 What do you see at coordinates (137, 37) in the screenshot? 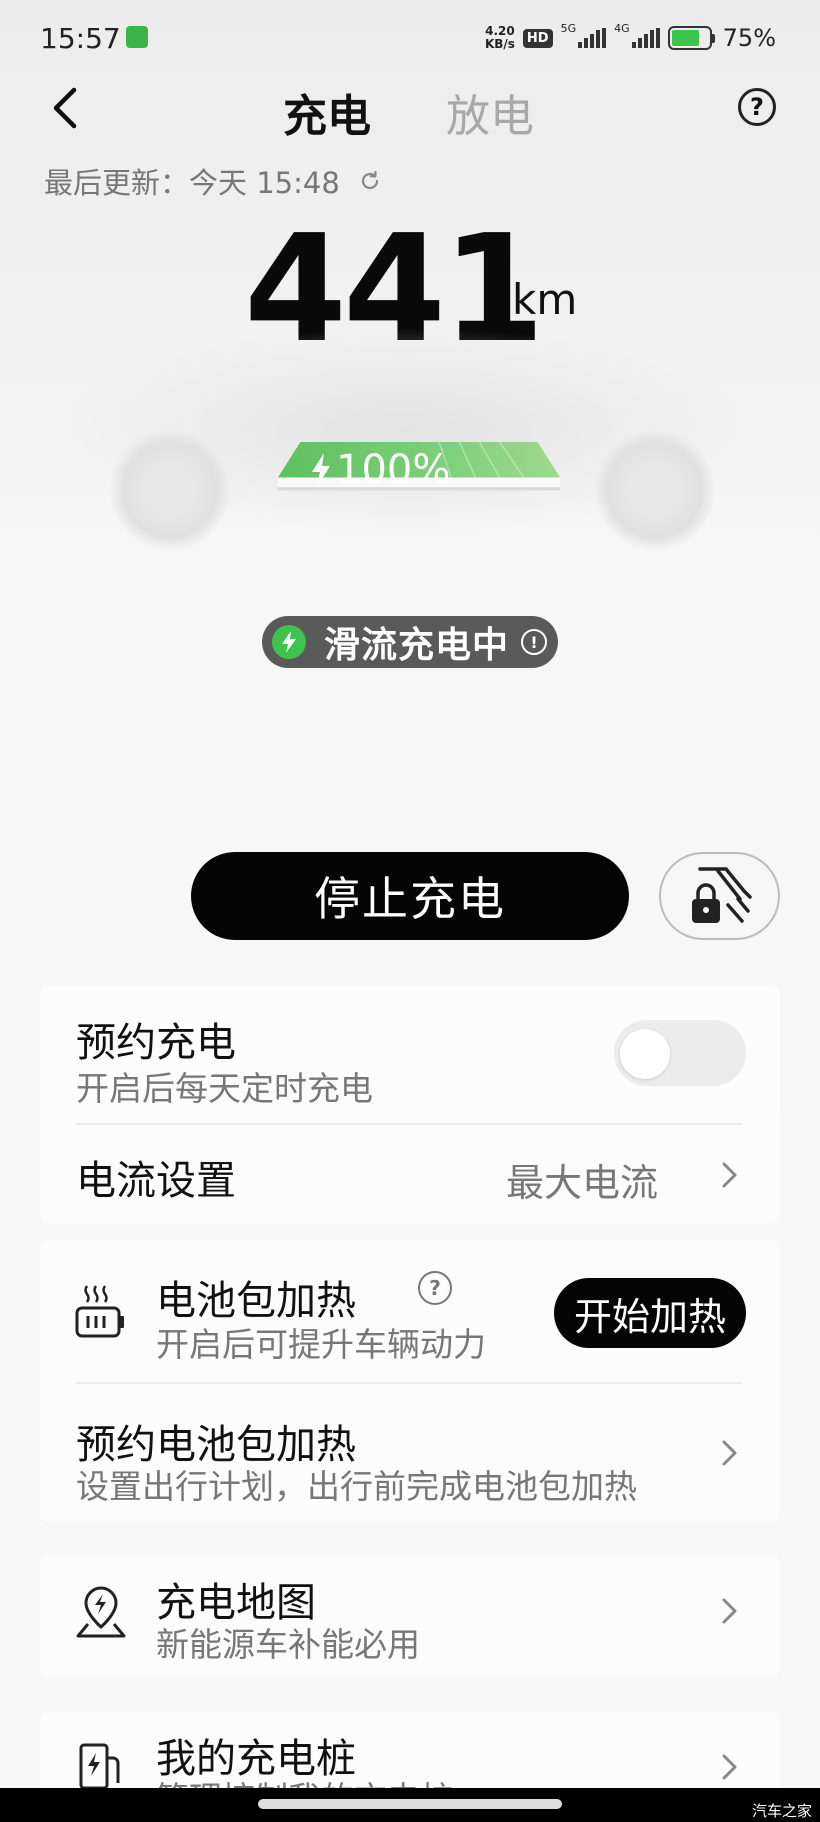
I see `app-notification-icon` at bounding box center [137, 37].